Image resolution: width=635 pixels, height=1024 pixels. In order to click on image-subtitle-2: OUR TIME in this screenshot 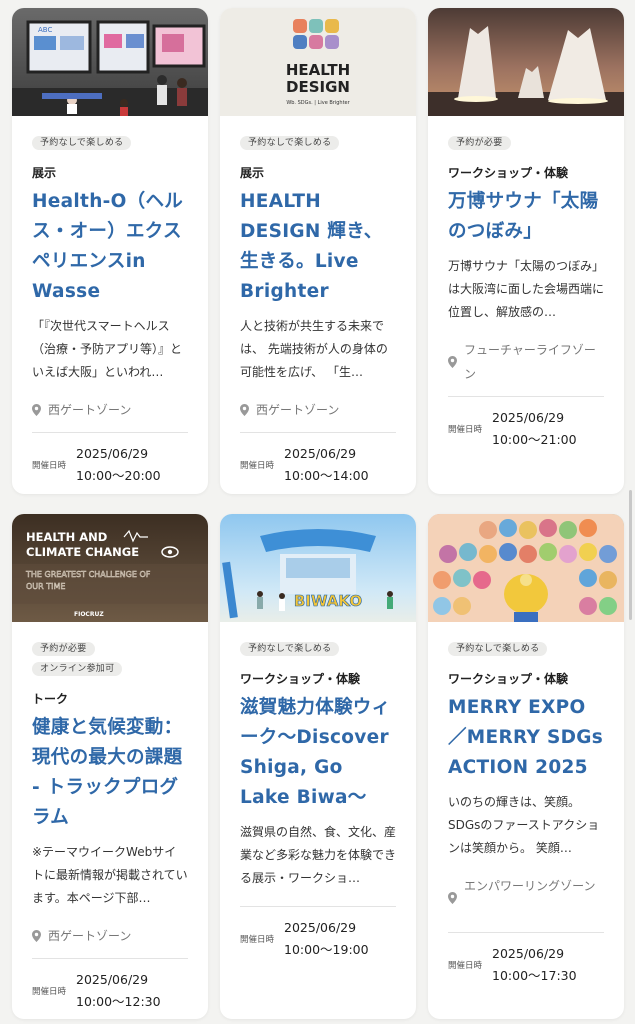, I will do `click(45, 586)`.